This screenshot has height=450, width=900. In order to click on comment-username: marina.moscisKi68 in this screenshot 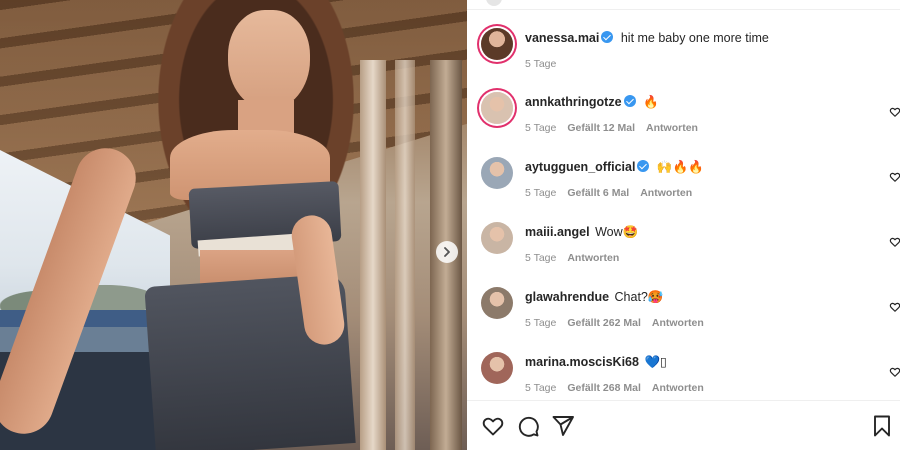, I will do `click(582, 362)`.